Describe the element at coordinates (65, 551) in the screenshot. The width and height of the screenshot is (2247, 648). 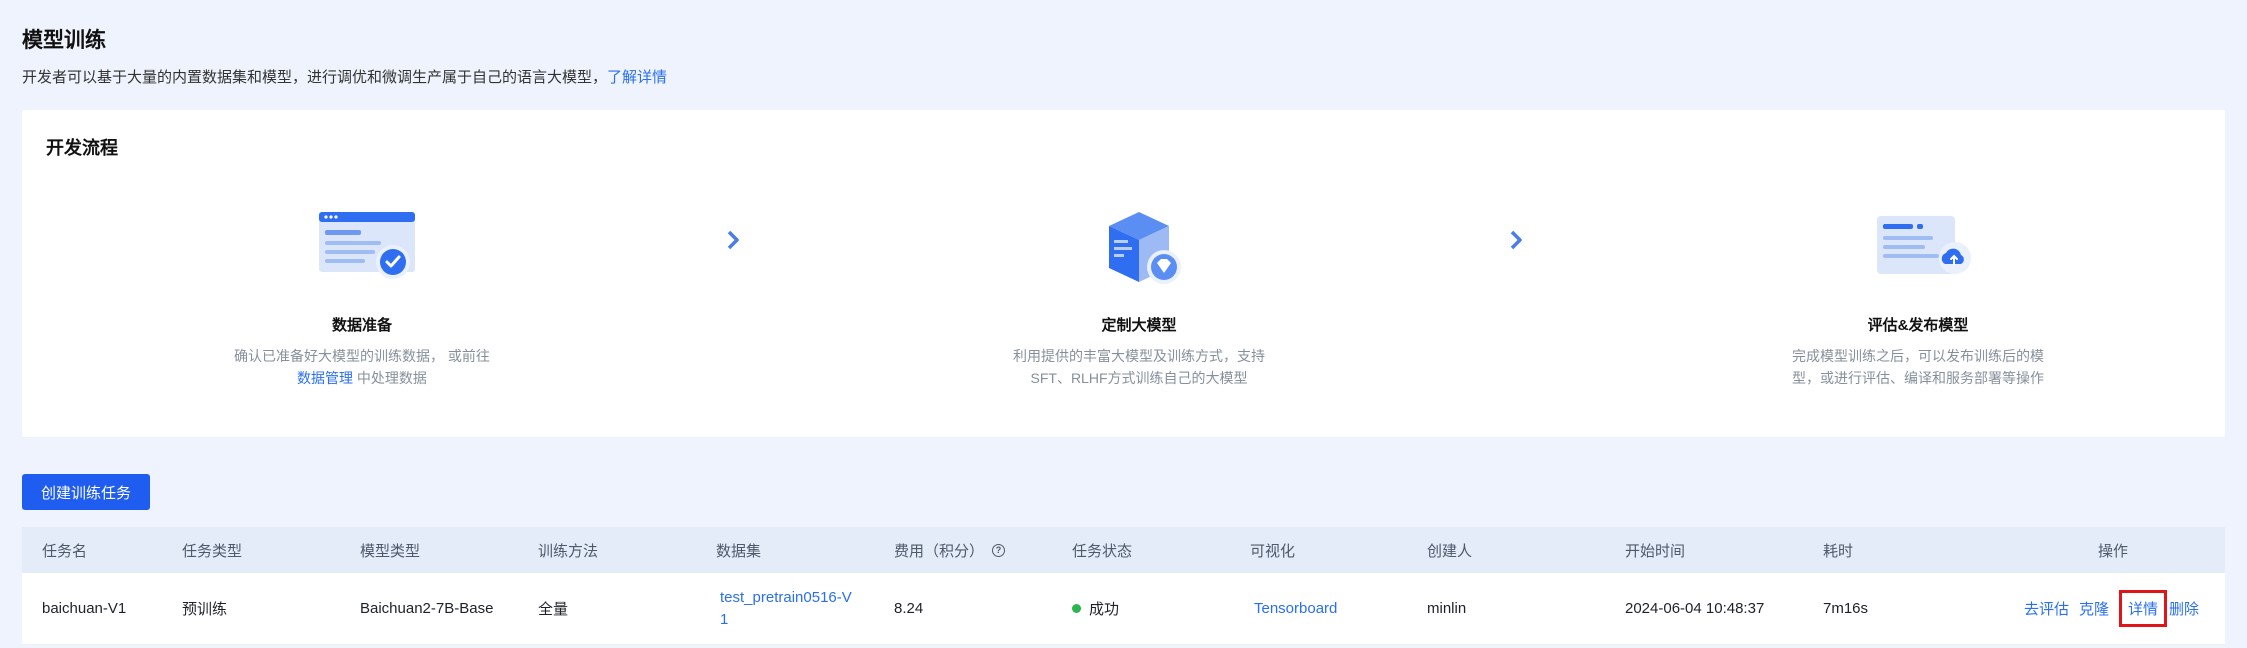
I see `column-header: 任务名` at that location.